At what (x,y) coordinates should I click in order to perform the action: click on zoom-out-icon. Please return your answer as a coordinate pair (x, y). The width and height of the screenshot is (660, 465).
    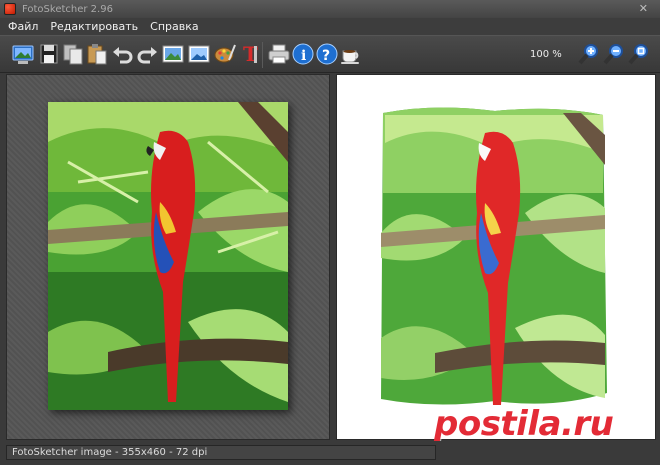
    Looking at the image, I should click on (613, 54).